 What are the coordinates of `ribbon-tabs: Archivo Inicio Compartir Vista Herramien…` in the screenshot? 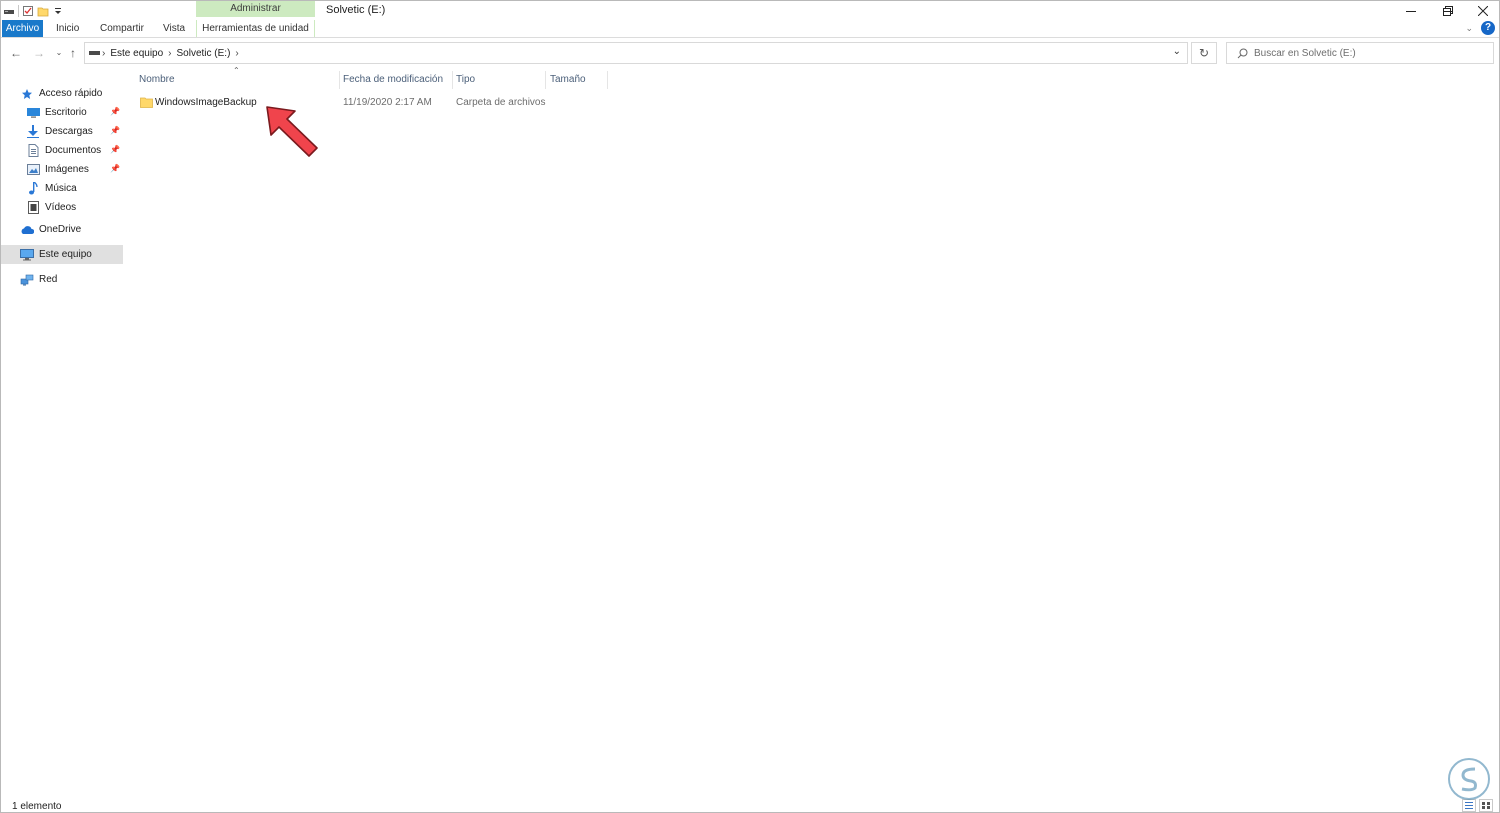 It's located at (750, 29).